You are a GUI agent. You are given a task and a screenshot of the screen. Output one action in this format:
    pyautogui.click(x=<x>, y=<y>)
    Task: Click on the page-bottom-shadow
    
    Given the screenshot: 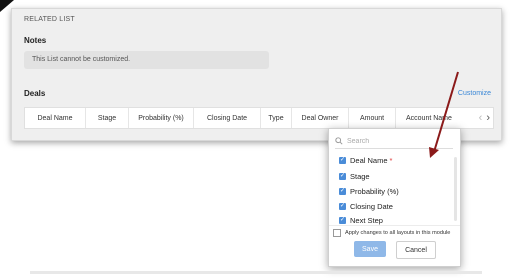 What is the action you would take?
    pyautogui.click(x=256, y=272)
    